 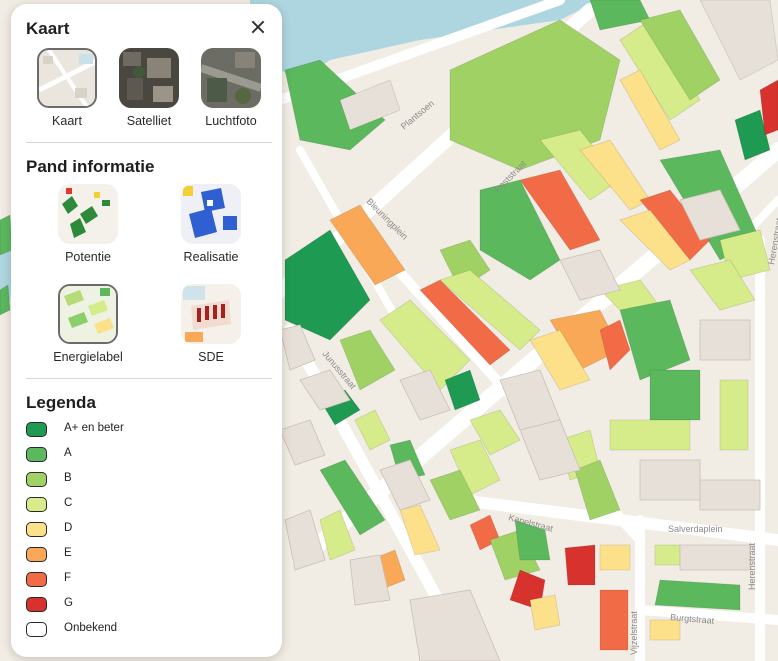 I want to click on tile-realisatie-label: Realisatie, so click(x=211, y=257).